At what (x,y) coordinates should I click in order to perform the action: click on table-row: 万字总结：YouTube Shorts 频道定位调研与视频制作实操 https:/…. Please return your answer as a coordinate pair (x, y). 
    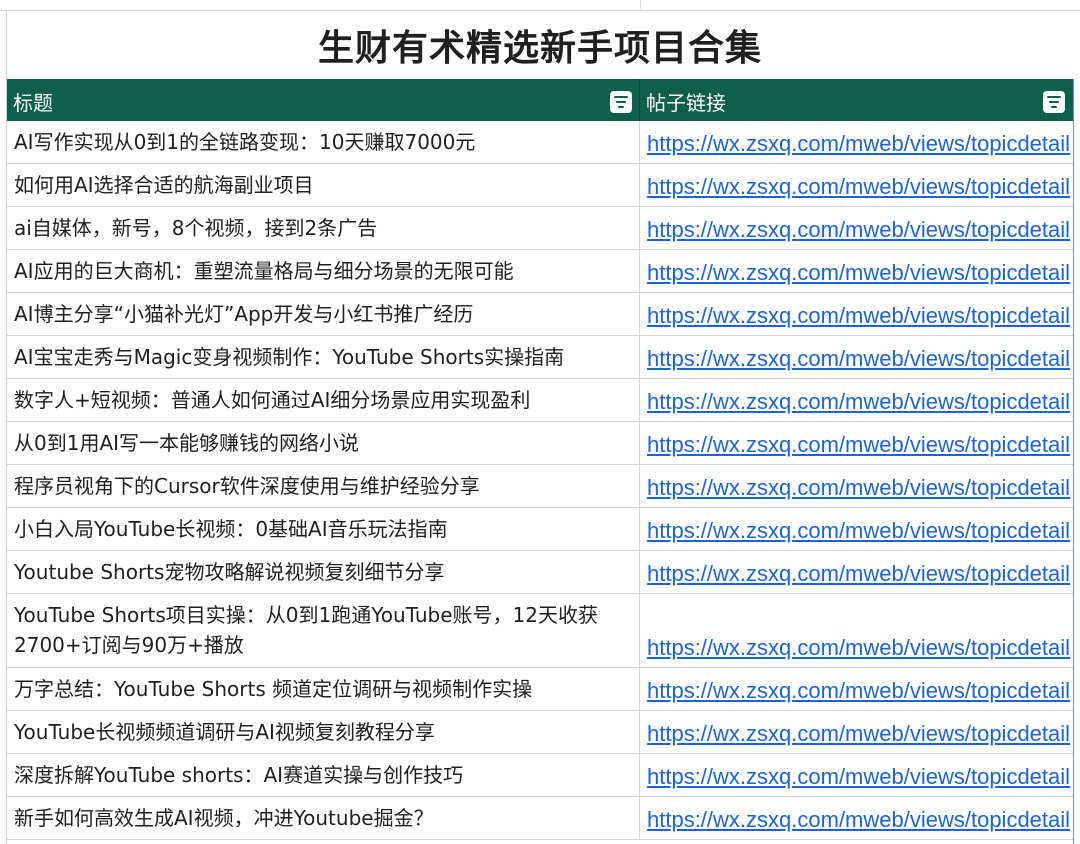
    Looking at the image, I should click on (540, 689).